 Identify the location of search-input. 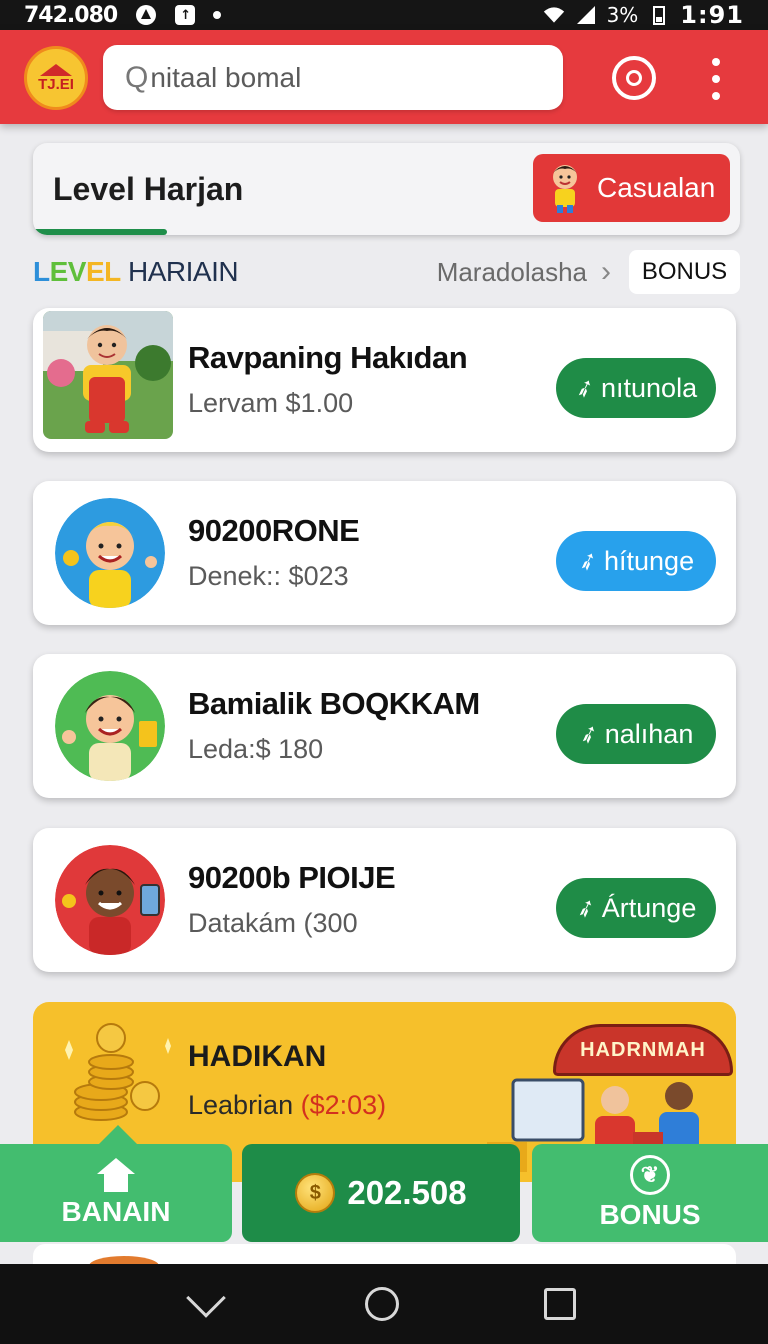
(330, 77).